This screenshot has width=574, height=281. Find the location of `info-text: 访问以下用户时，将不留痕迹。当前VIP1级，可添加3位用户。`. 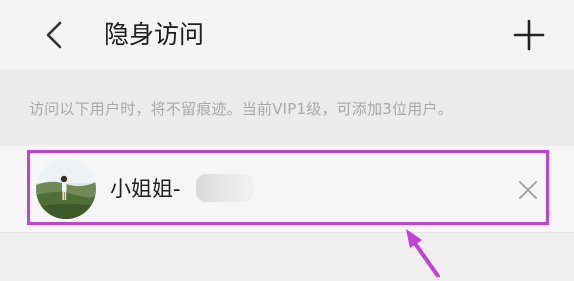

info-text: 访问以下用户时，将不留痕迹。当前VIP1级，可添加3位用户。 is located at coordinates (241, 109).